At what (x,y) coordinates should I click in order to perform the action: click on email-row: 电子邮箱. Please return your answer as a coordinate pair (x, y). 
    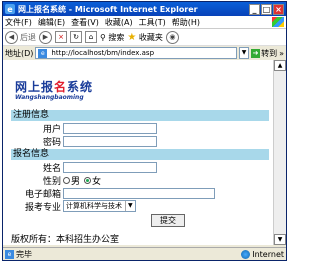
    Looking at the image, I should click on (140, 193).